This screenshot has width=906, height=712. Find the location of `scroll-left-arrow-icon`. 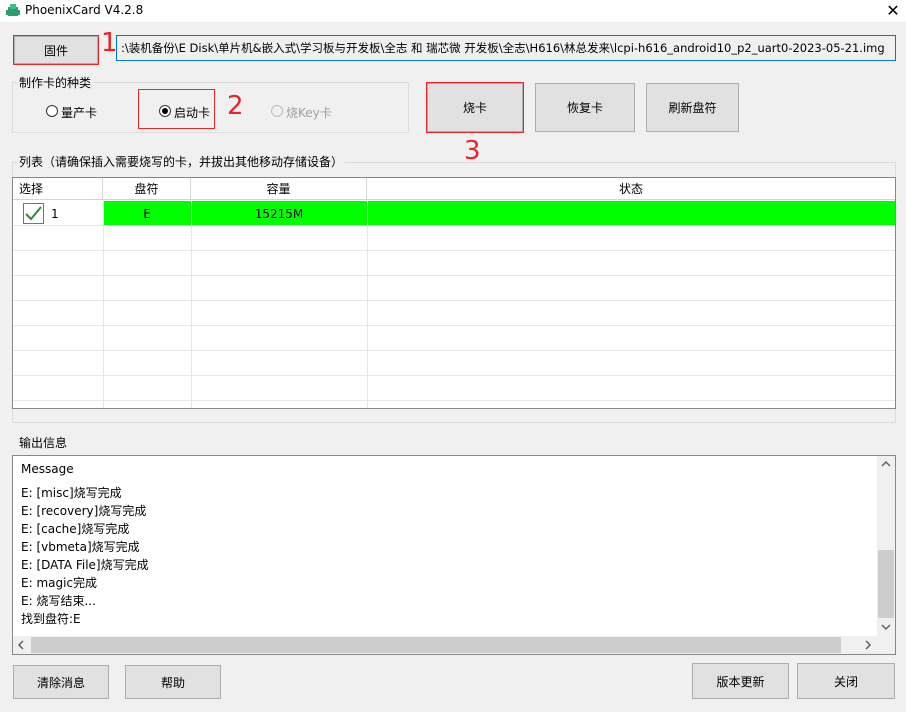

scroll-left-arrow-icon is located at coordinates (21, 645).